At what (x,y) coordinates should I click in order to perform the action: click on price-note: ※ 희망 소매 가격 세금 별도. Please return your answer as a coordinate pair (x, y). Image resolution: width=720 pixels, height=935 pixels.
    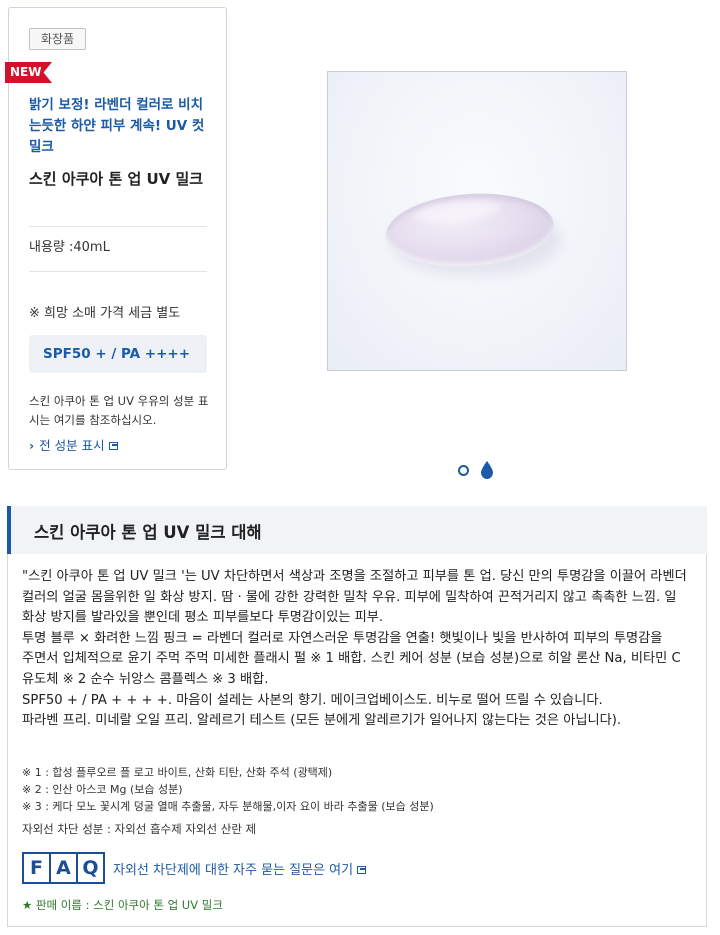
    Looking at the image, I should click on (105, 313).